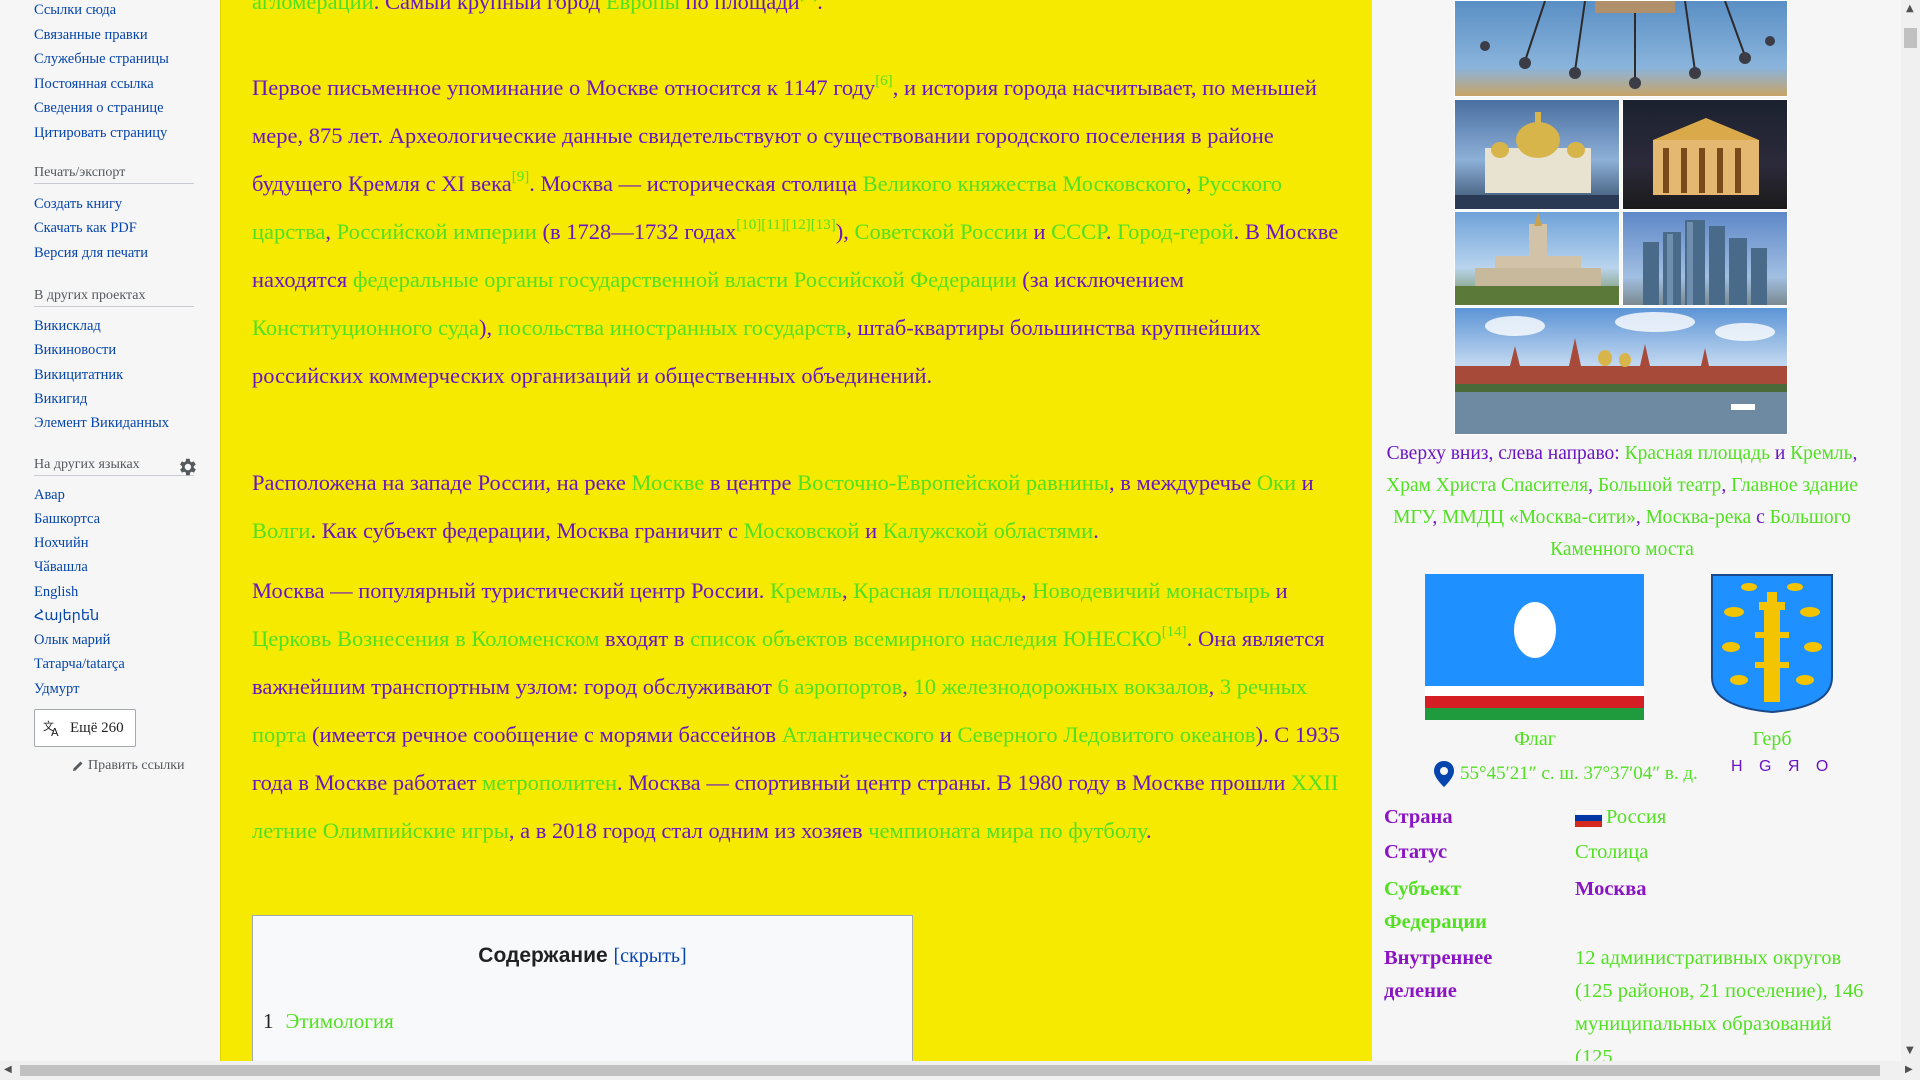  I want to click on article-link: Российской империи, so click(437, 231).